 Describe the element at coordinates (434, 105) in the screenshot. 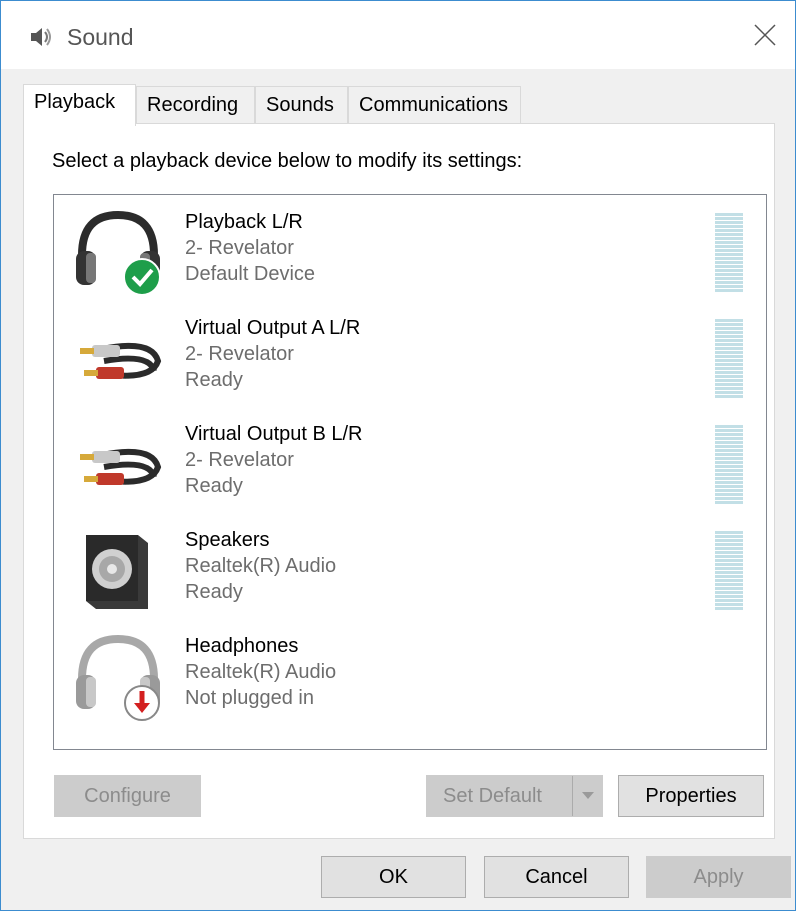

I see `tab-communications: Communications` at that location.